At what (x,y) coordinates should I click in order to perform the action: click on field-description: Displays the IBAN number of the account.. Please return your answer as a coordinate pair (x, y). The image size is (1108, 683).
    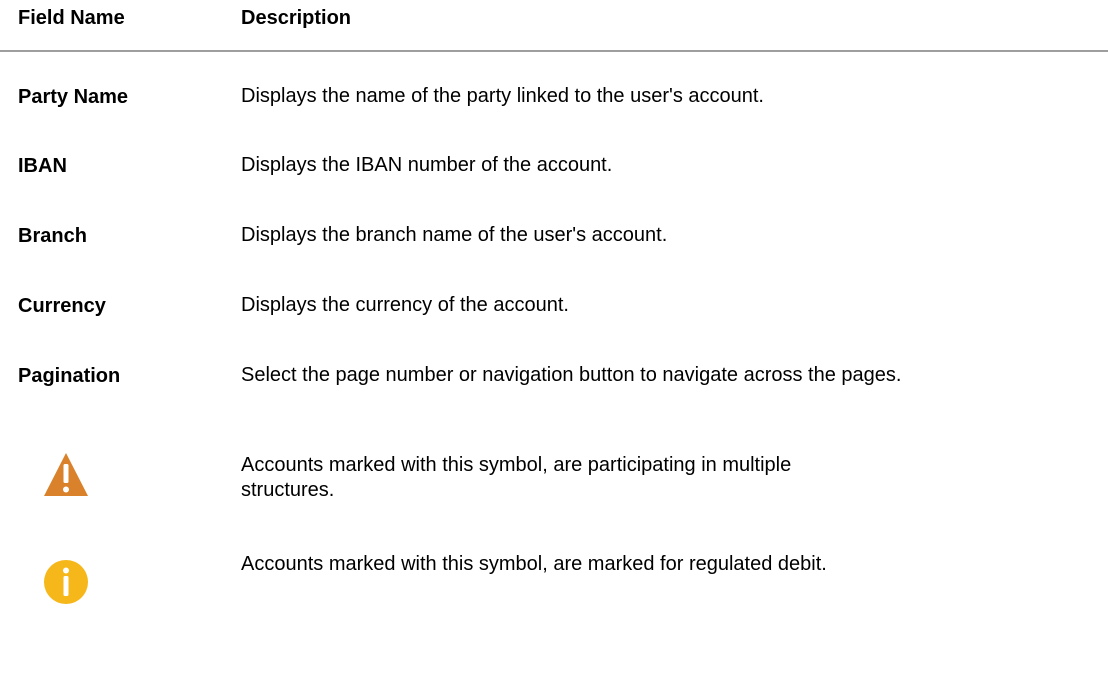
    Looking at the image, I should click on (427, 165).